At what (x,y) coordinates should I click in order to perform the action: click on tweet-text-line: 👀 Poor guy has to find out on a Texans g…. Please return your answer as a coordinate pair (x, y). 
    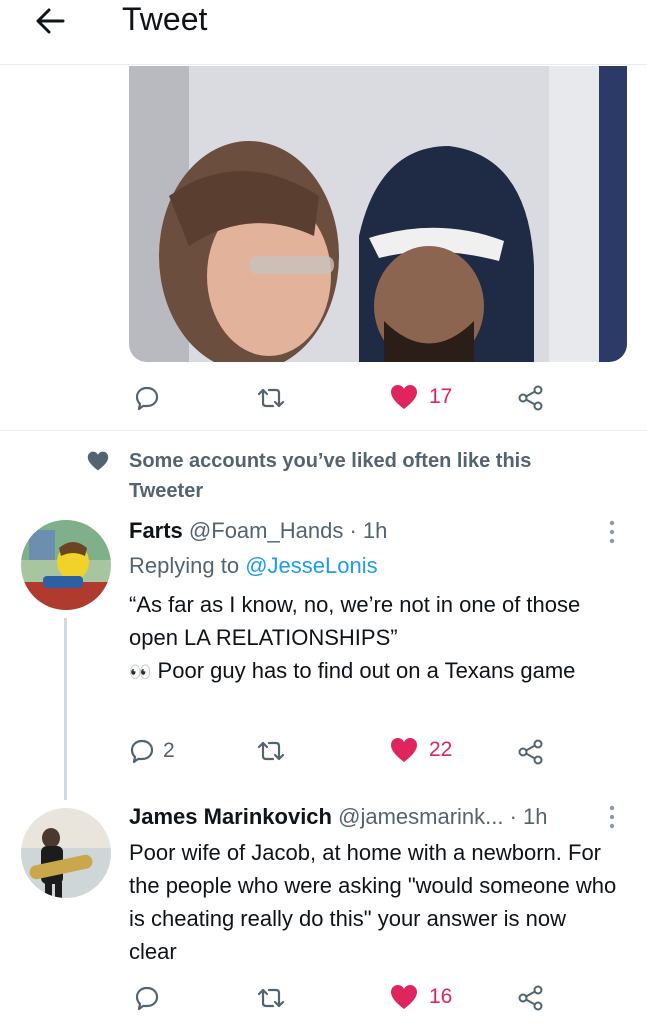
    Looking at the image, I should click on (374, 671).